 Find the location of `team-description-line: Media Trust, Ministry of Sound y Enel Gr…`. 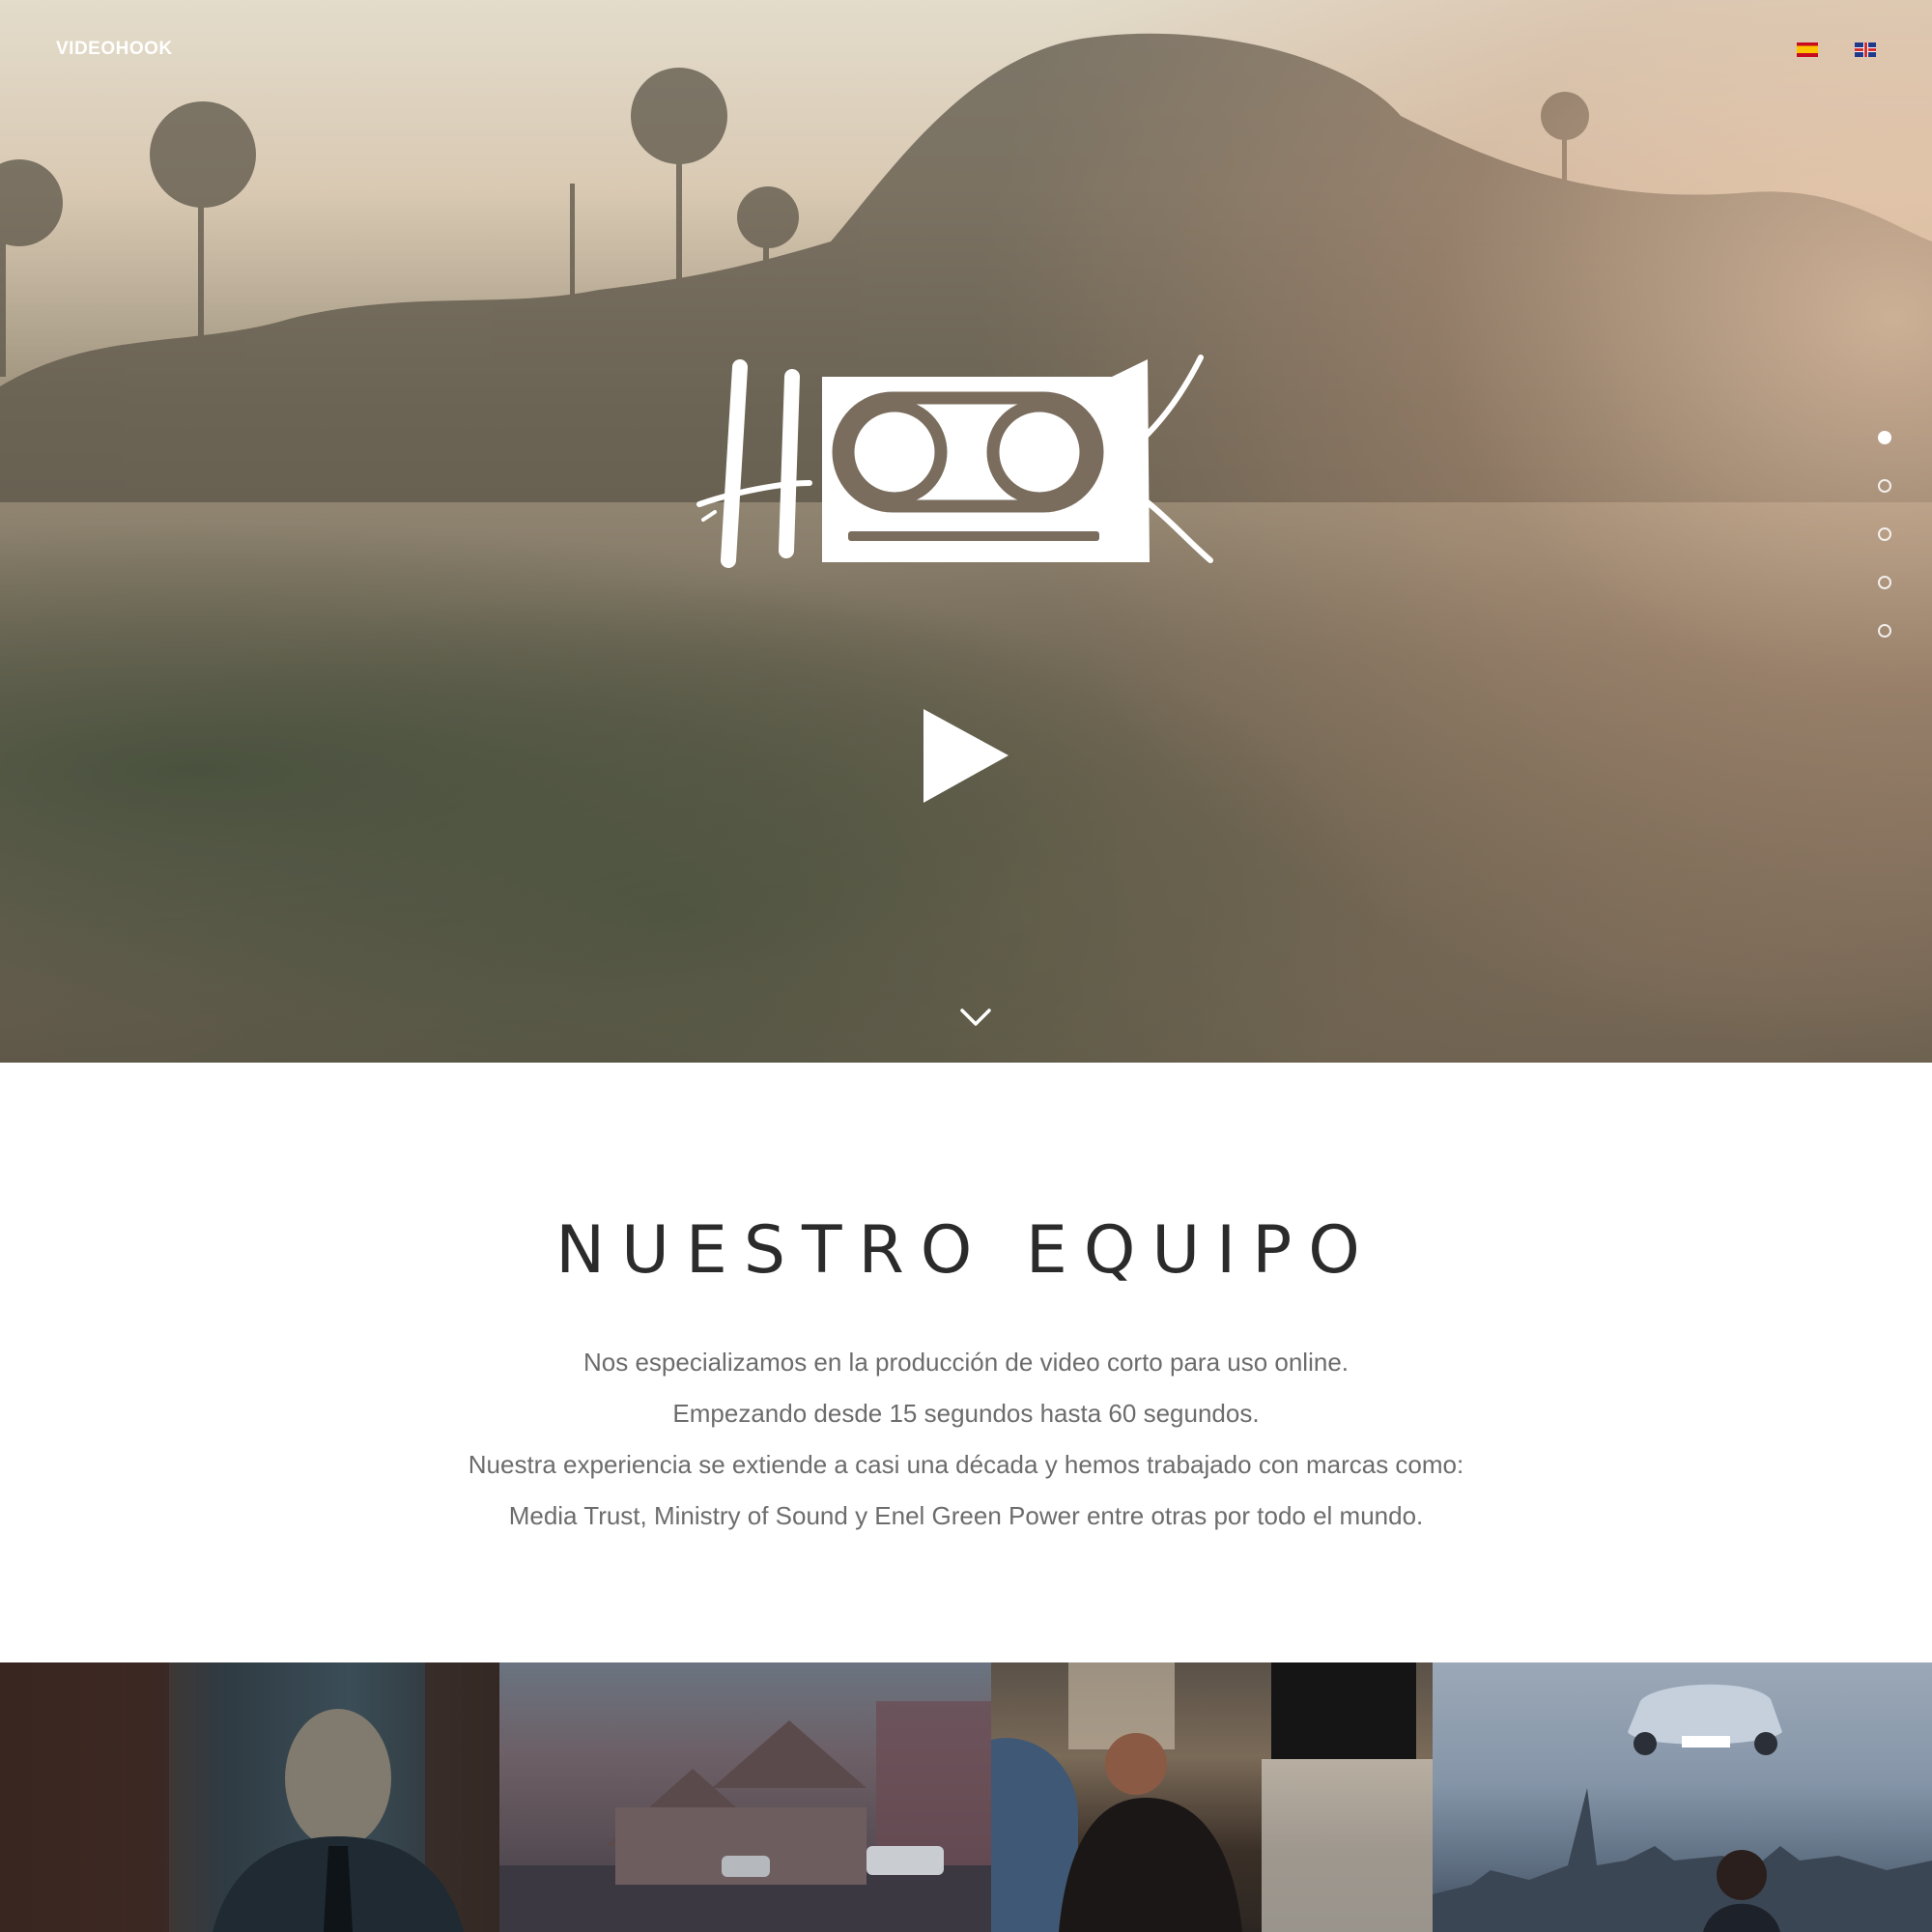

team-description-line: Media Trust, Ministry of Sound y Enel Gr… is located at coordinates (966, 1515).